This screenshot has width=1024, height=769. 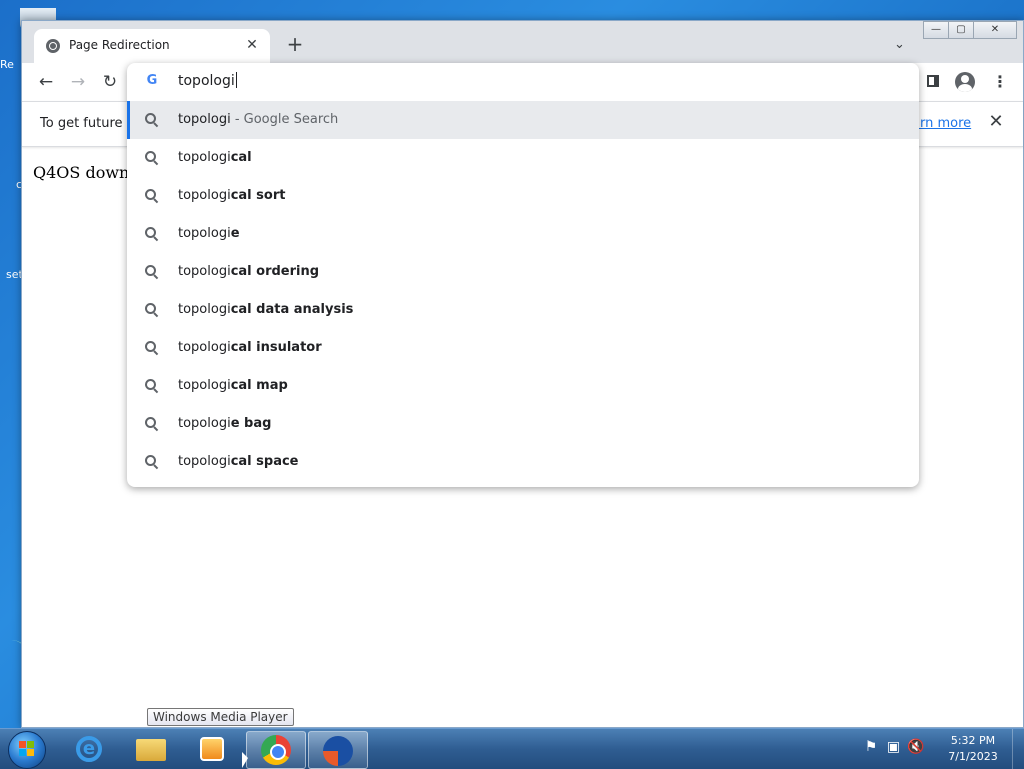 I want to click on taskbar-file-explorer, so click(x=151, y=749).